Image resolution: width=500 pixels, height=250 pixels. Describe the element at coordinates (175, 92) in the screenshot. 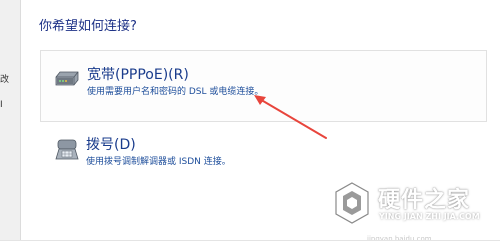

I see `option-description: 使用需要用户名和密码的 DSL 或电缆连接。` at that location.